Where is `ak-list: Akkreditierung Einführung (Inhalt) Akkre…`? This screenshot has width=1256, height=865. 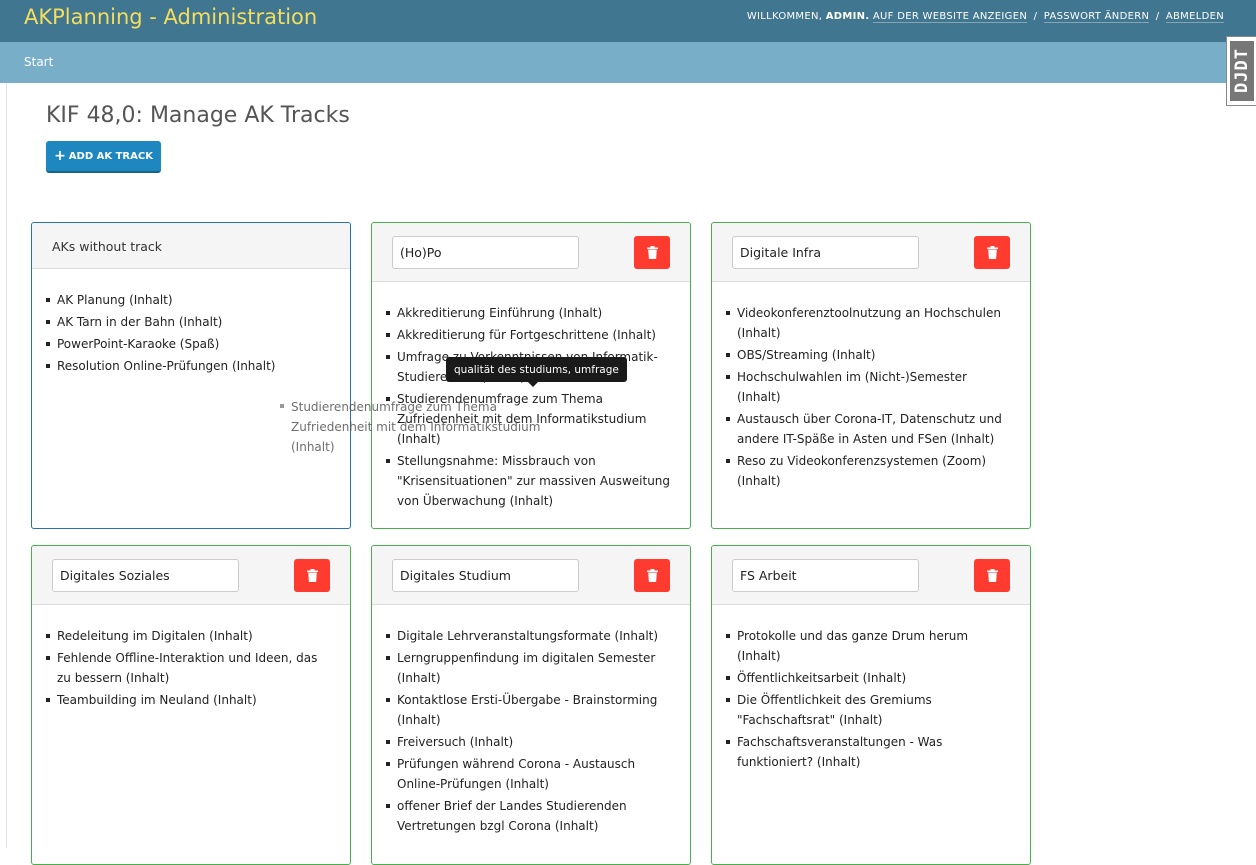 ak-list: Akkreditierung Einführung (Inhalt) Akkre… is located at coordinates (531, 408).